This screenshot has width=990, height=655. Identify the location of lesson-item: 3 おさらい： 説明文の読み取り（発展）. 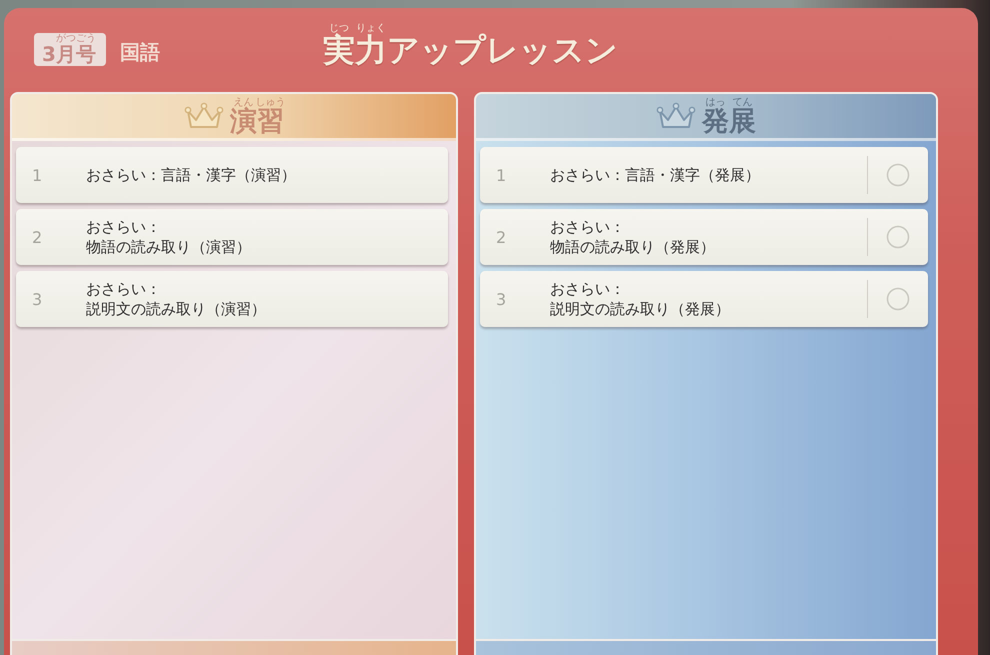
(704, 299).